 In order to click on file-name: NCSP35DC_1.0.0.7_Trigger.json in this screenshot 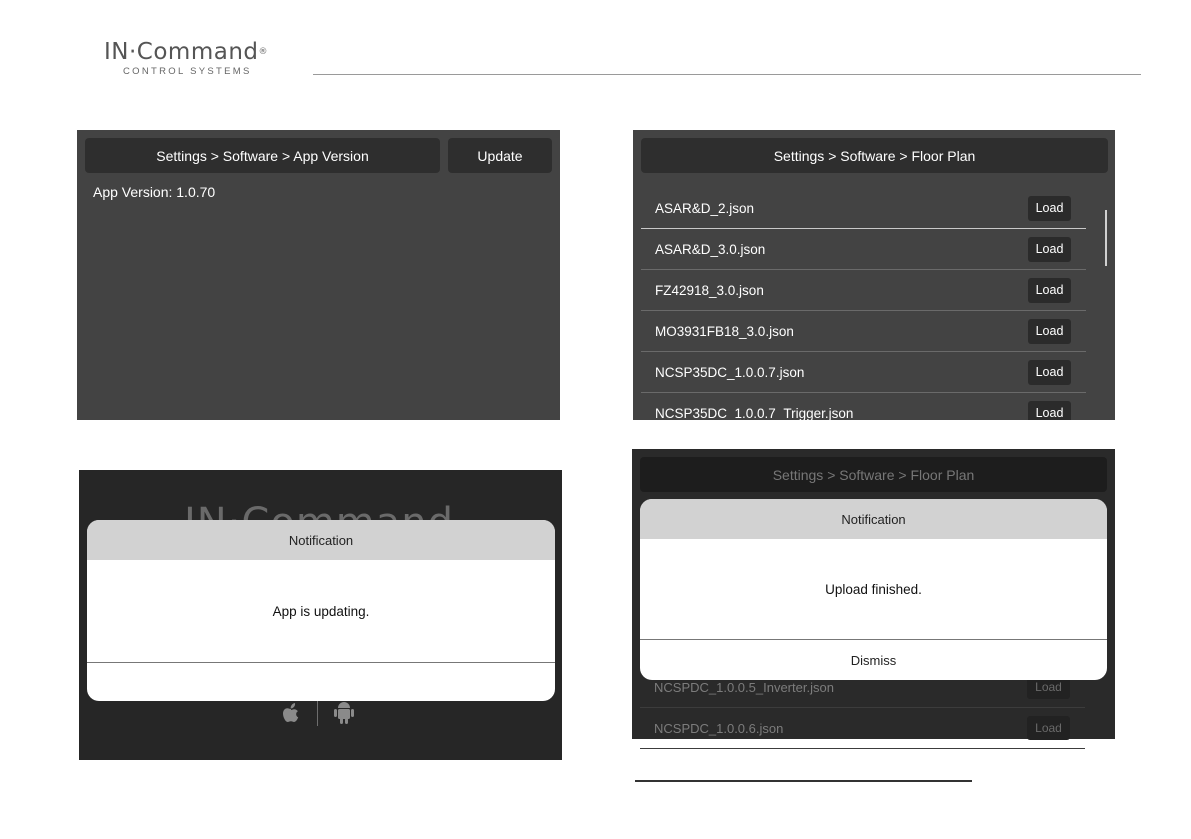, I will do `click(754, 413)`.